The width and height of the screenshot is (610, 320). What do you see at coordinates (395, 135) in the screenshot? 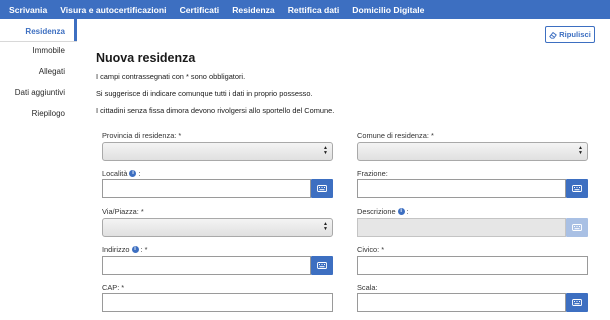
I see `comune-label: Comune di residenza: *` at bounding box center [395, 135].